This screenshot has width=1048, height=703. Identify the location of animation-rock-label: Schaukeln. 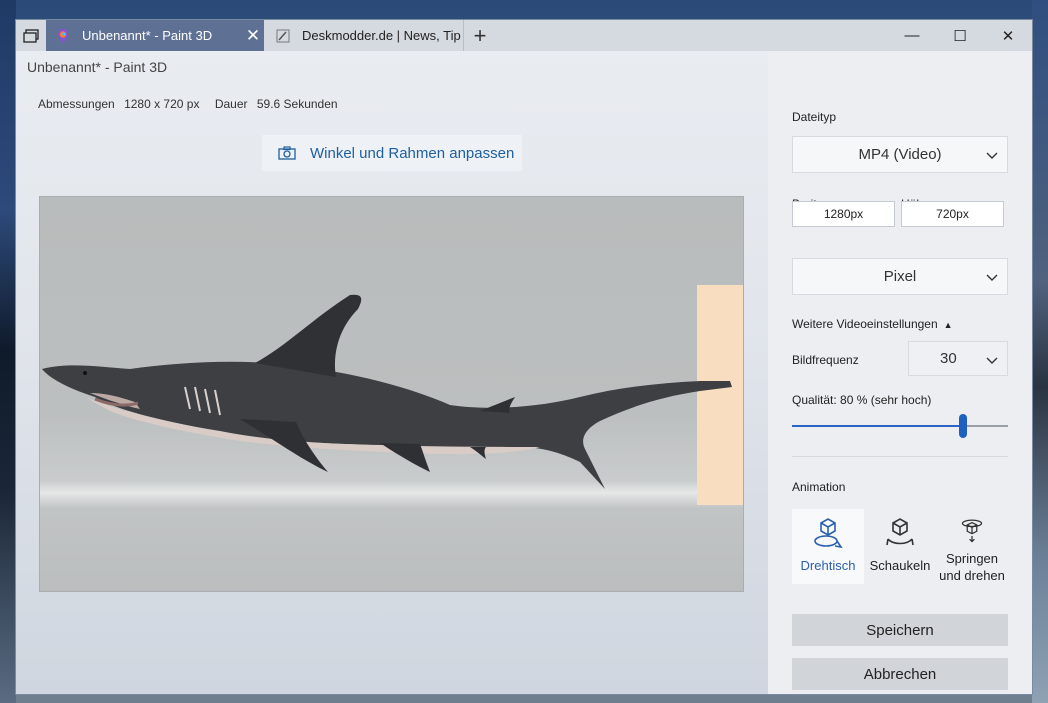
(900, 565).